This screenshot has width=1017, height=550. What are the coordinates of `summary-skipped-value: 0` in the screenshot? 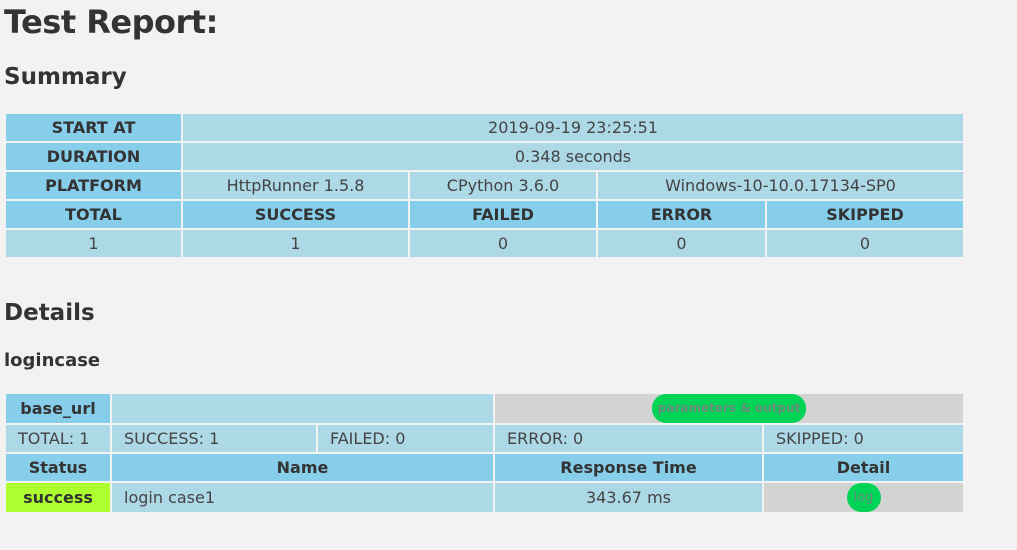 It's located at (865, 243).